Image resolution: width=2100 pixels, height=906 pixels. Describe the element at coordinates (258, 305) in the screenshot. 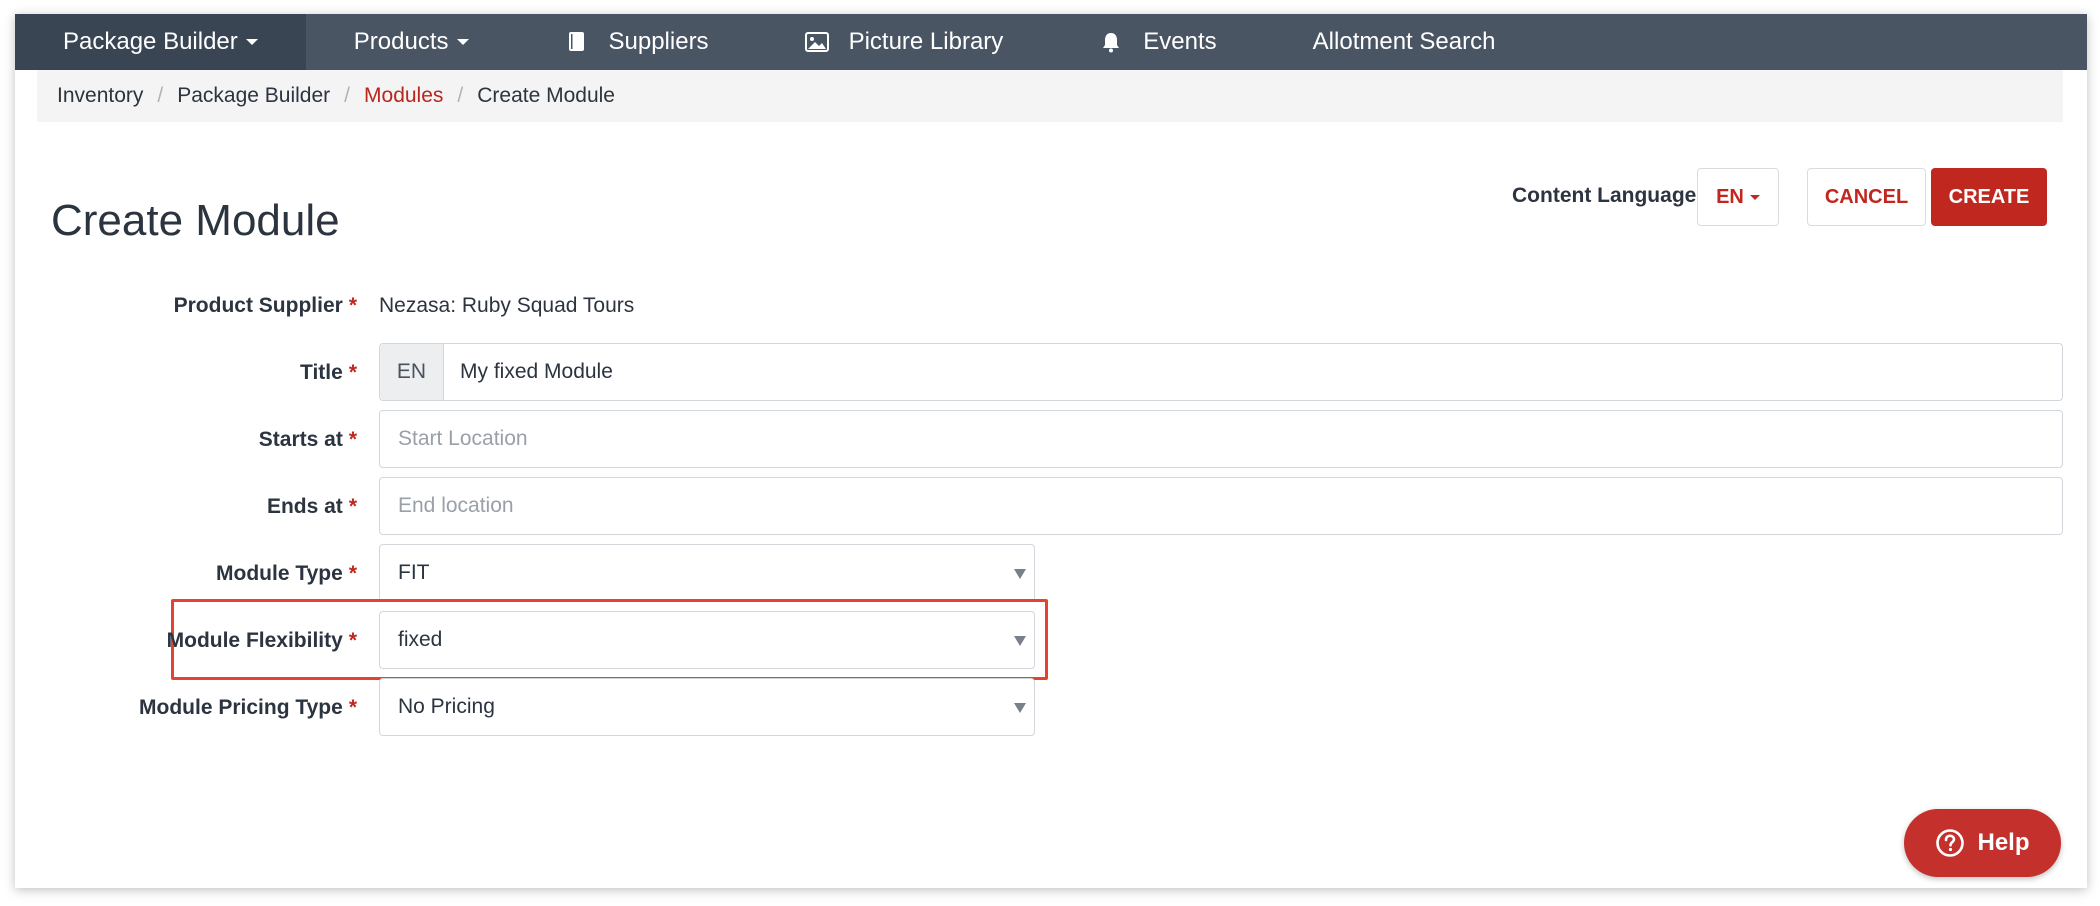

I see `product-supplier-label-text: Product Supplier` at that location.